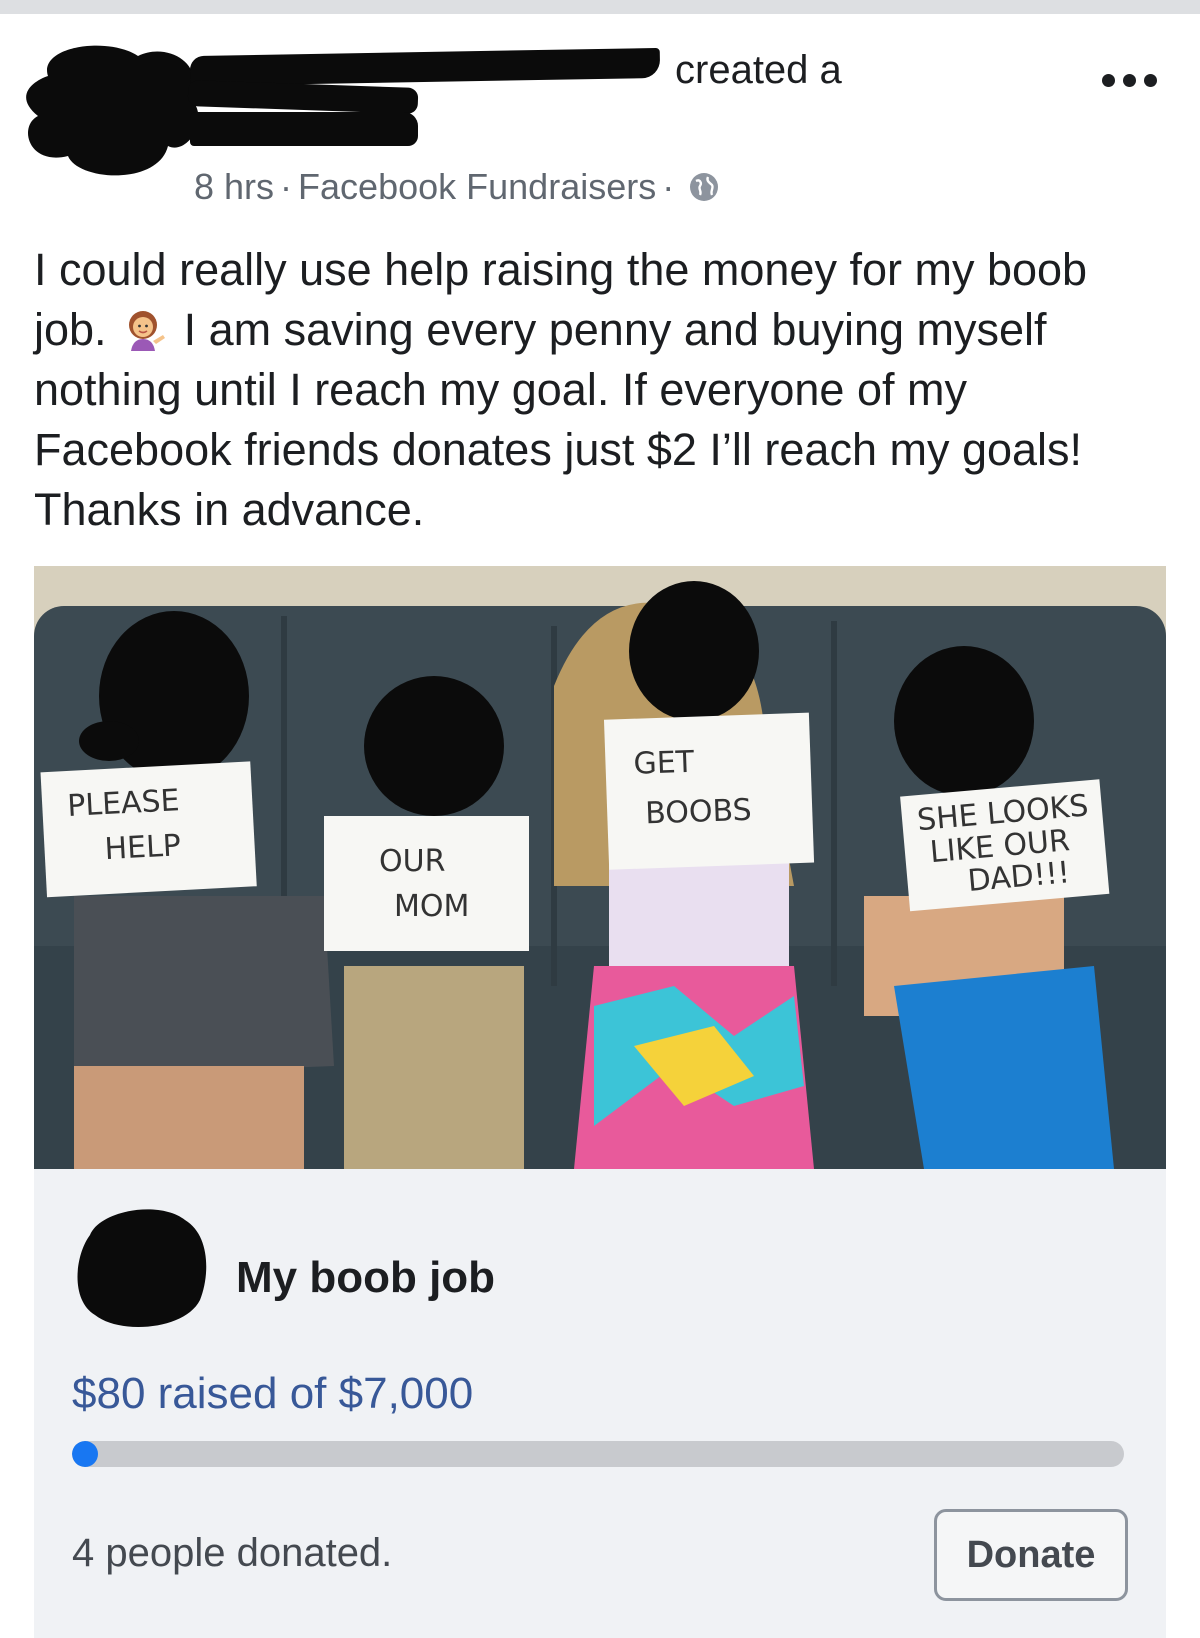  I want to click on progress-fill, so click(85, 1454).